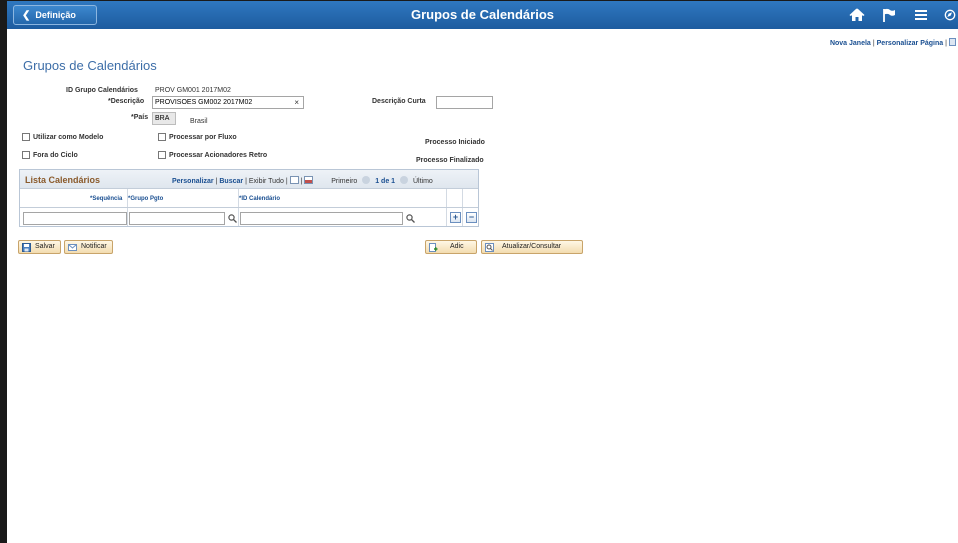 This screenshot has height=543, width=958. What do you see at coordinates (204, 102) in the screenshot?
I see `description-value: PROVISOES GM002 2017M02` at bounding box center [204, 102].